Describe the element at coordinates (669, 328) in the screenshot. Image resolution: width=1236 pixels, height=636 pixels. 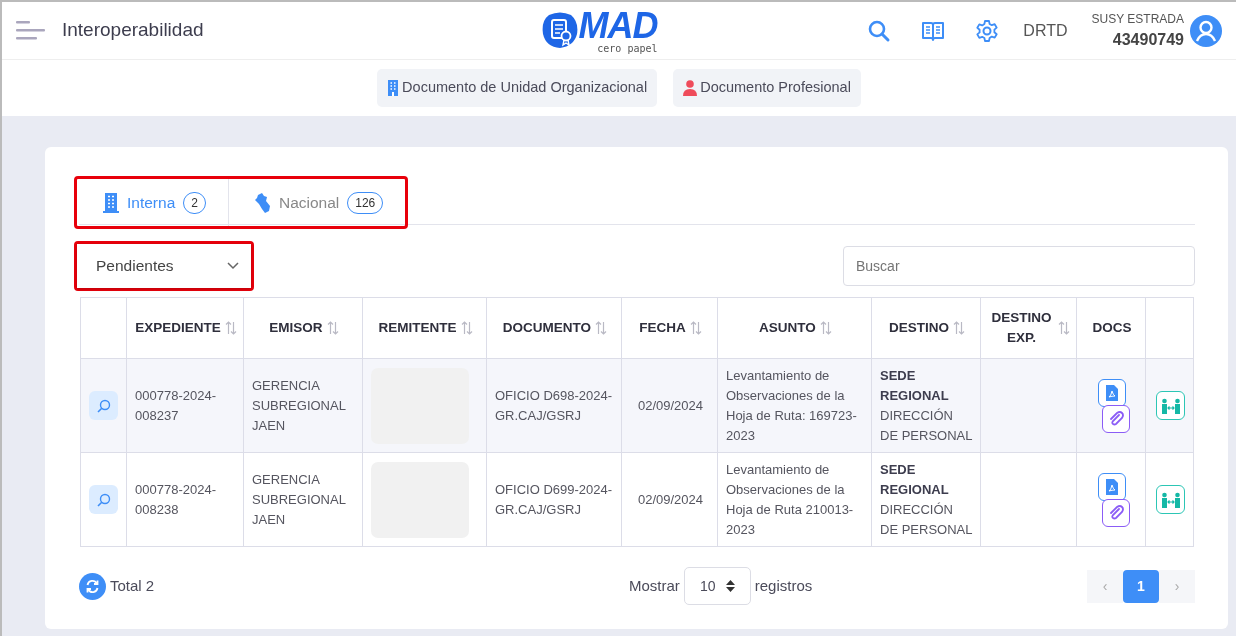
I see `column-header-cell: FECHA` at that location.